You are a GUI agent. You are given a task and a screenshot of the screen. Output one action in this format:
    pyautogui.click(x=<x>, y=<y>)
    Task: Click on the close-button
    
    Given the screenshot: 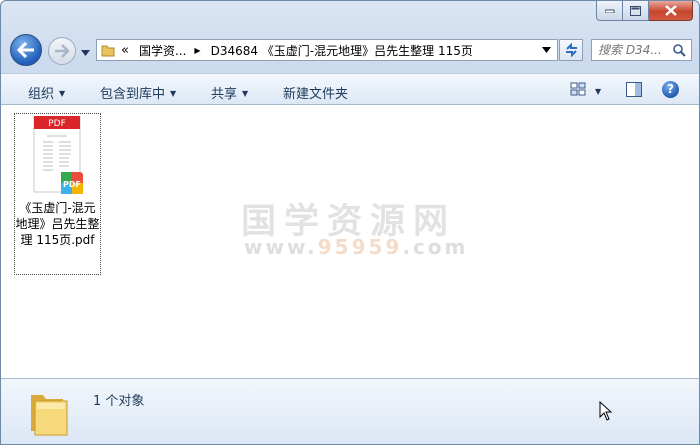 What is the action you would take?
    pyautogui.click(x=671, y=11)
    